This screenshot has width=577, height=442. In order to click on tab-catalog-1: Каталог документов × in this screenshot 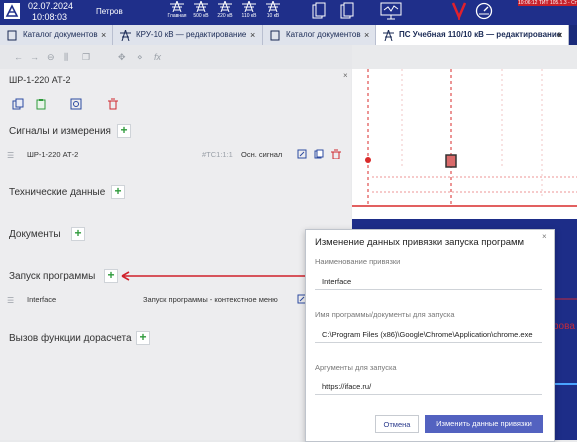, I will do `click(56, 35)`.